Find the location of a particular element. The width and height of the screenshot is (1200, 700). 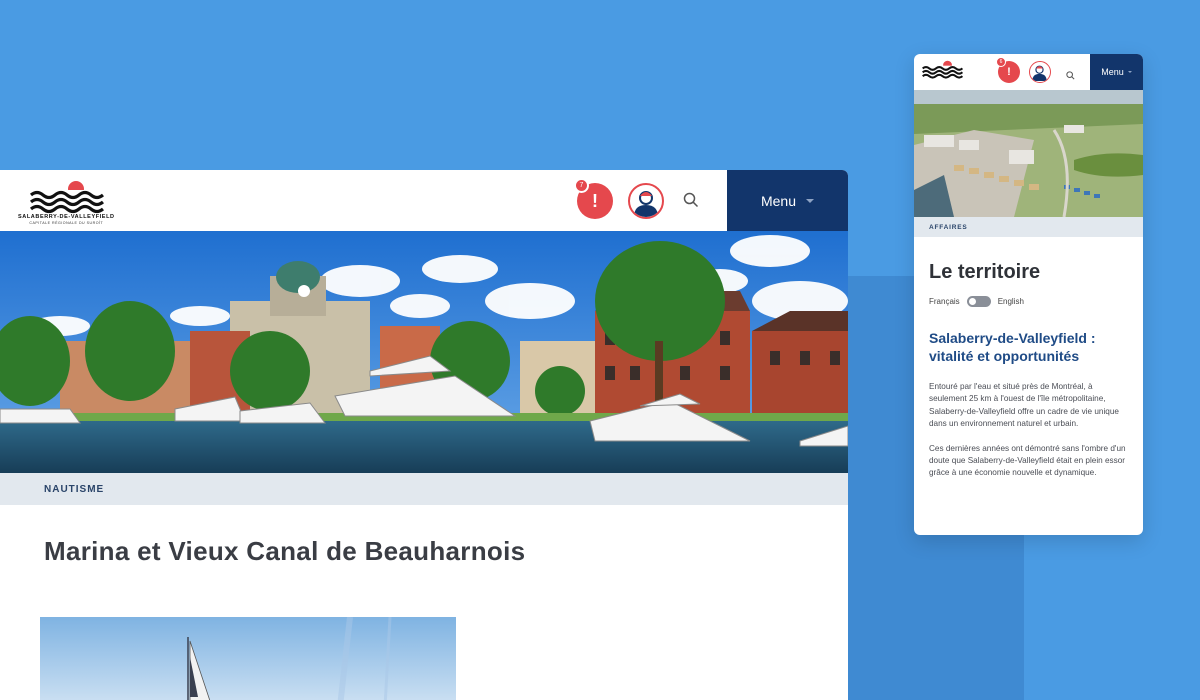

search-button is located at coordinates (691, 202).